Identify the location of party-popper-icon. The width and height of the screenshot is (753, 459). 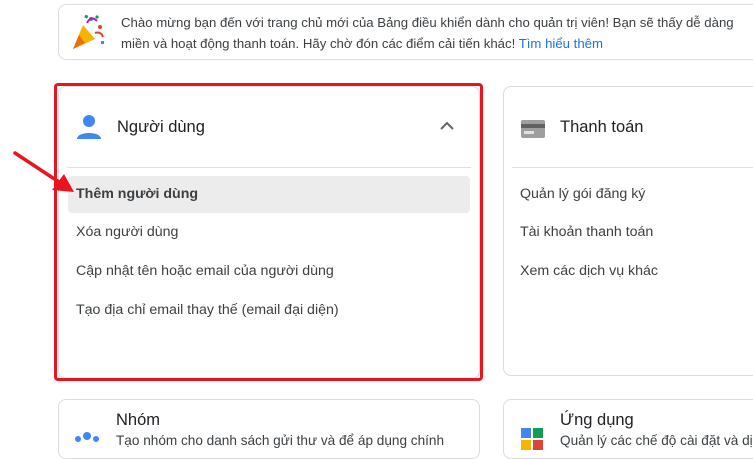
(88, 31).